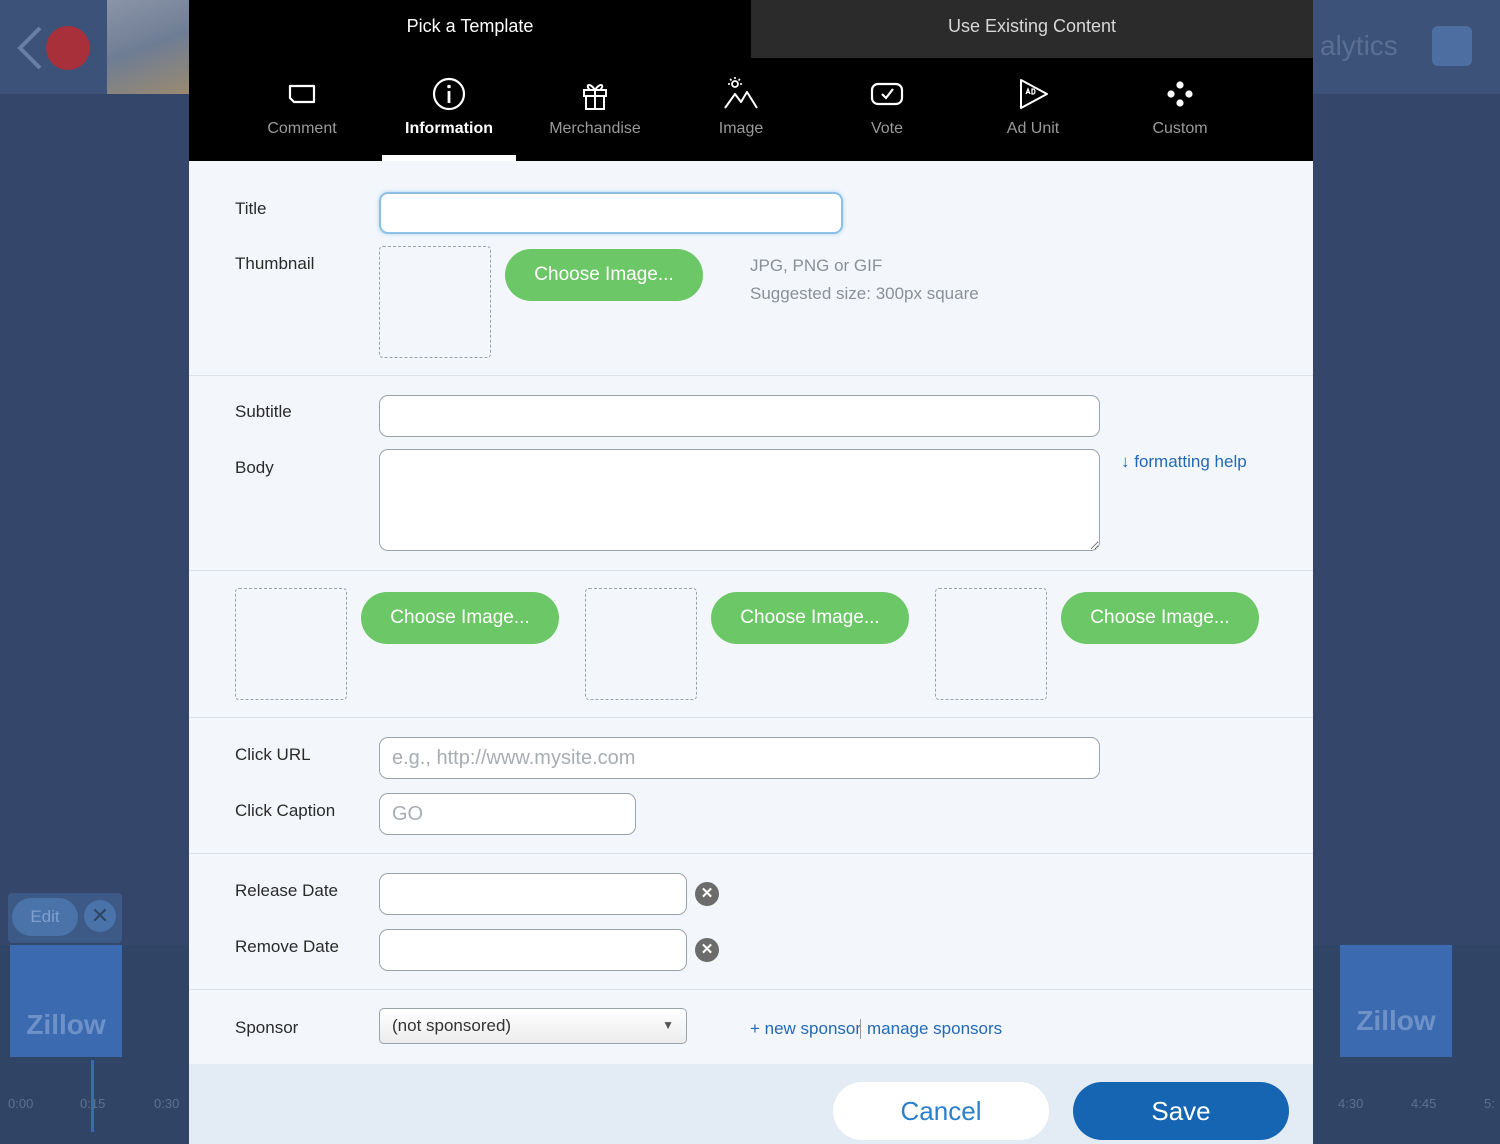  Describe the element at coordinates (860, 1029) in the screenshot. I see `link-divider` at that location.